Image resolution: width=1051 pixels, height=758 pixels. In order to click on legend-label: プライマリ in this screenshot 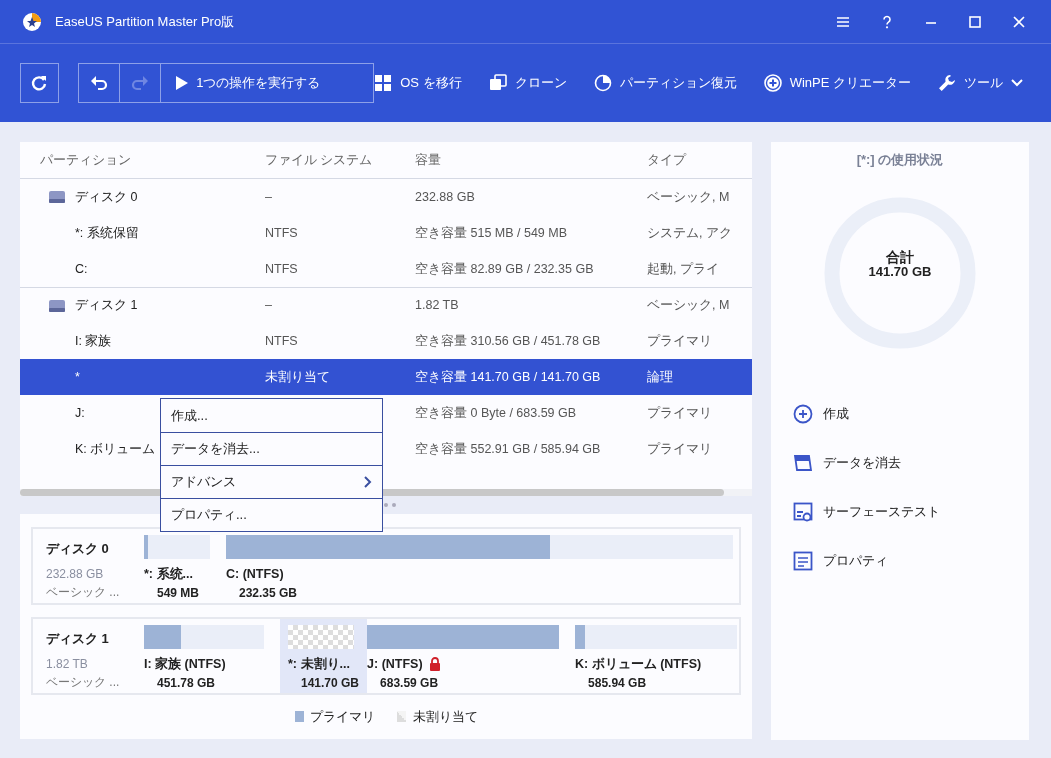, I will do `click(342, 717)`.